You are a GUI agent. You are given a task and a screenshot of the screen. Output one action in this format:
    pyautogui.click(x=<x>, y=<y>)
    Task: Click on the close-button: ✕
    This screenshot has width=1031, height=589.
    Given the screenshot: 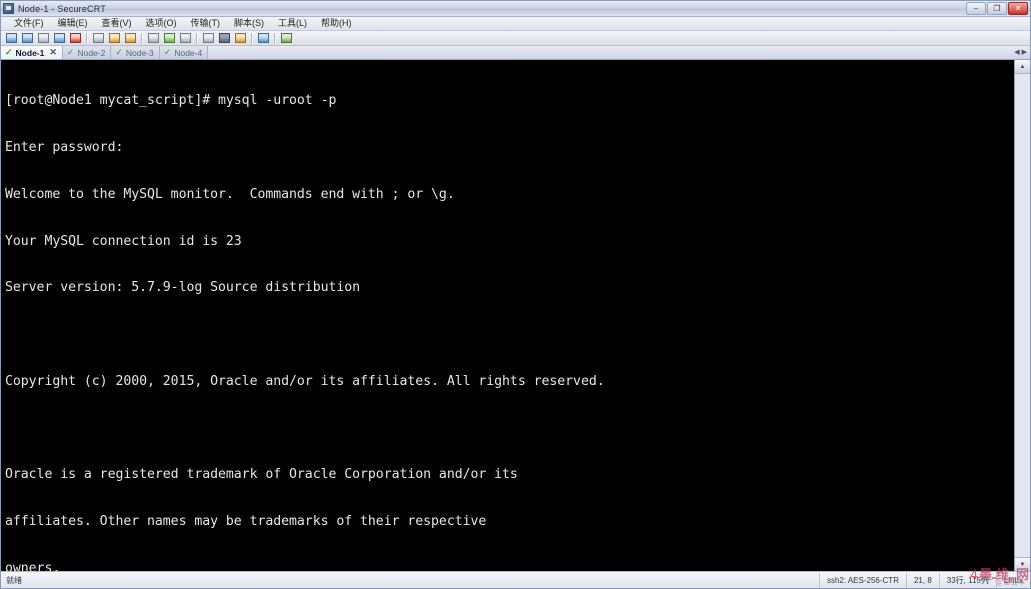 What is the action you would take?
    pyautogui.click(x=1018, y=8)
    